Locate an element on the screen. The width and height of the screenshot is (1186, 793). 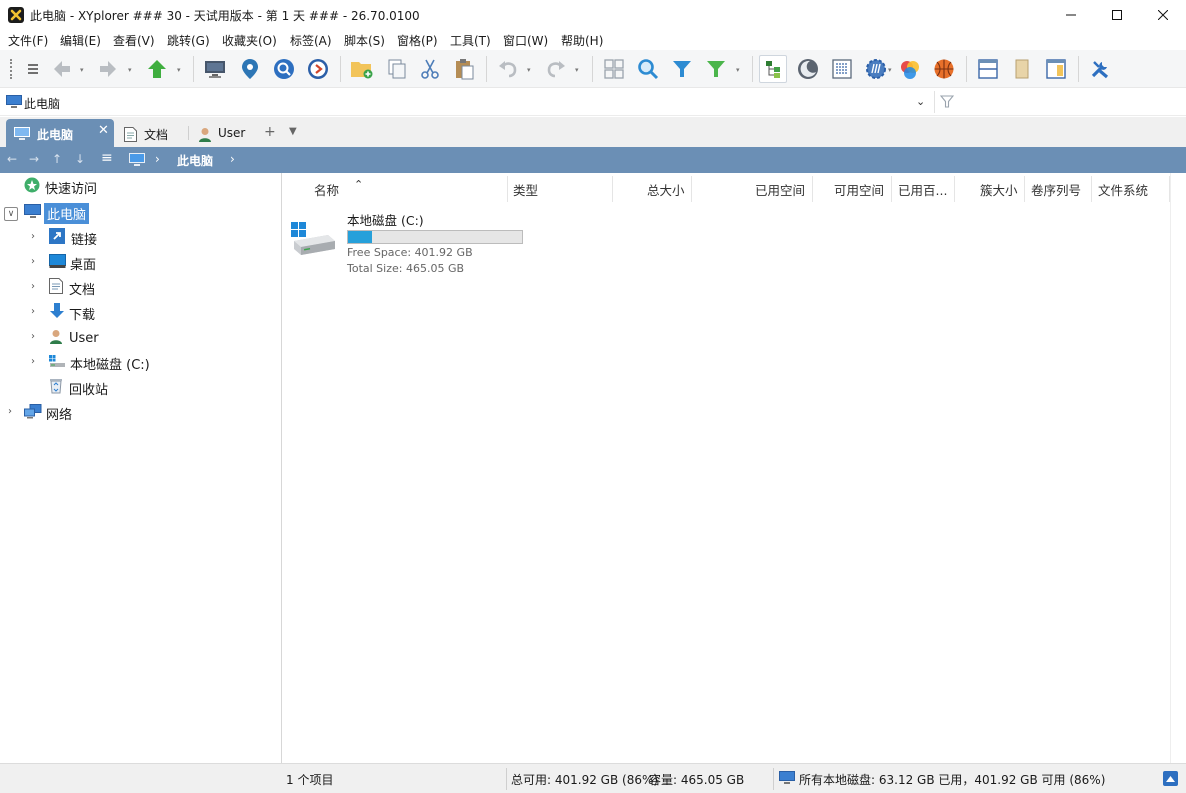
preview-pane-button is located at coordinates (1022, 69).